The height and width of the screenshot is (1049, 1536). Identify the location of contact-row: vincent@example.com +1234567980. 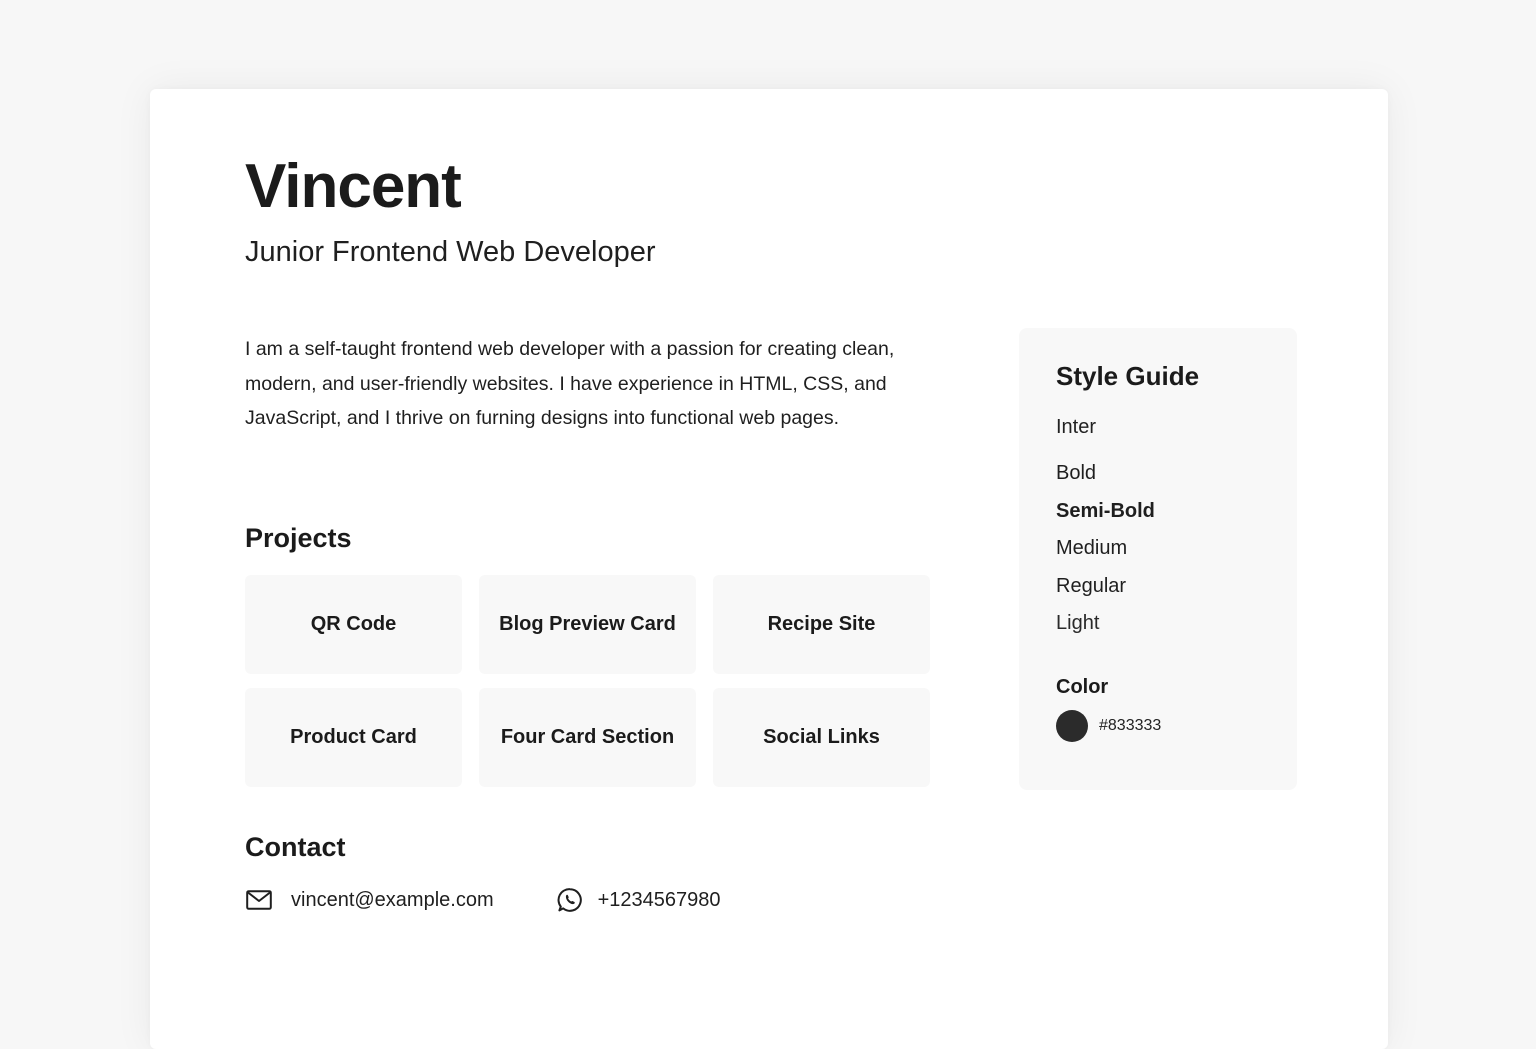
(483, 900).